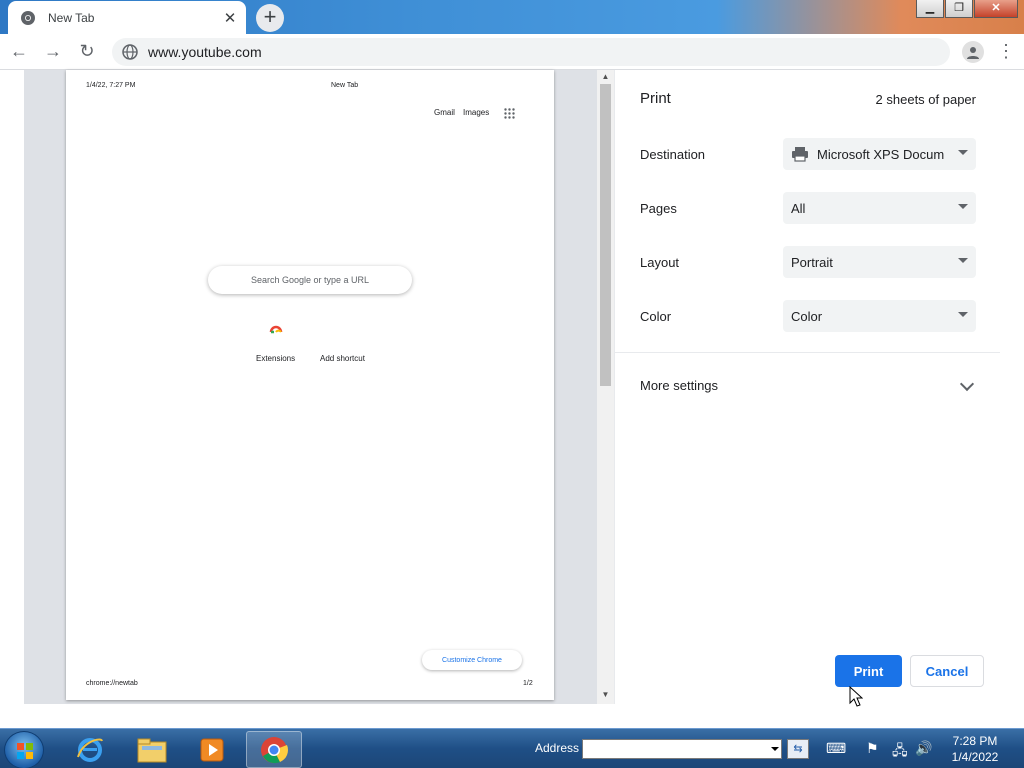 The width and height of the screenshot is (1024, 768). What do you see at coordinates (872, 748) in the screenshot?
I see `action-center-flag-icon: ⚑` at bounding box center [872, 748].